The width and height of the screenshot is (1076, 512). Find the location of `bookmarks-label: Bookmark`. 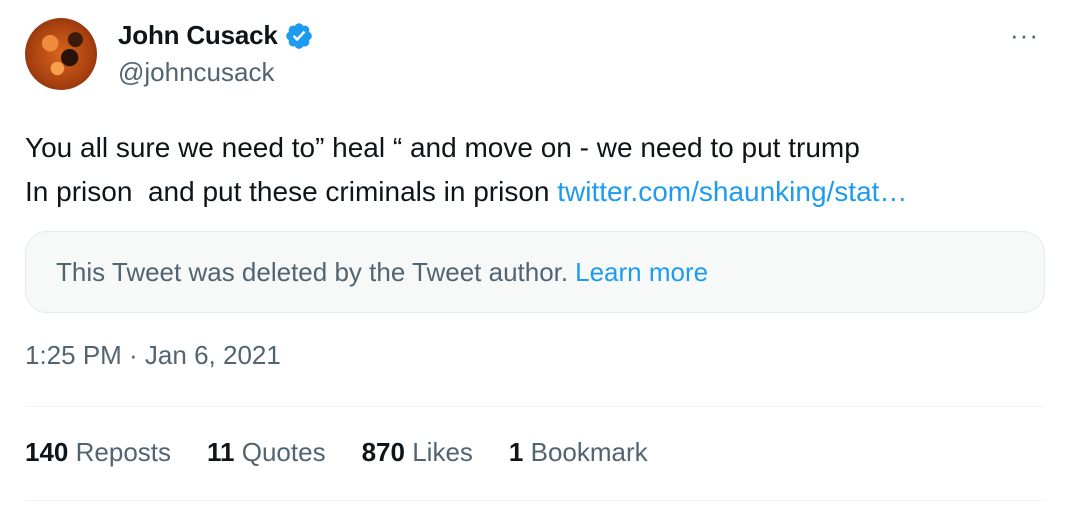

bookmarks-label: Bookmark is located at coordinates (589, 452).